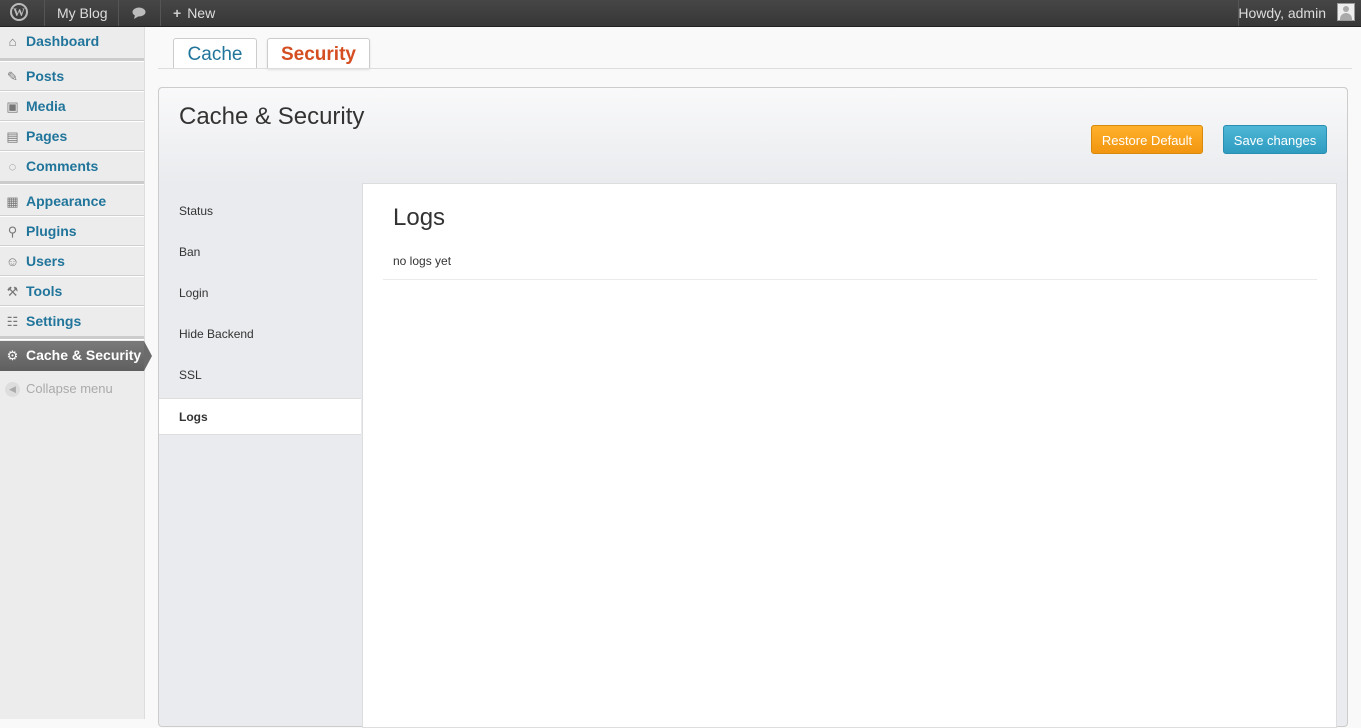  Describe the element at coordinates (260, 375) in the screenshot. I see `subnav-item-ssl: SSL` at that location.